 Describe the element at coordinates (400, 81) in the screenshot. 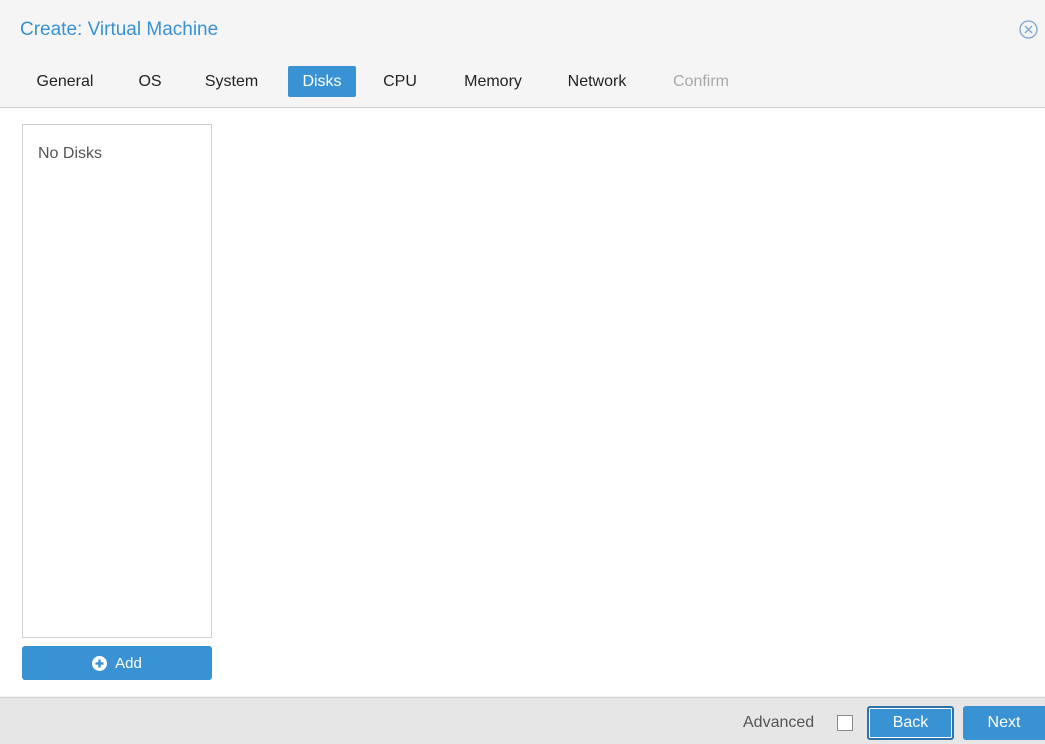

I see `tab-cpu: CPU` at that location.